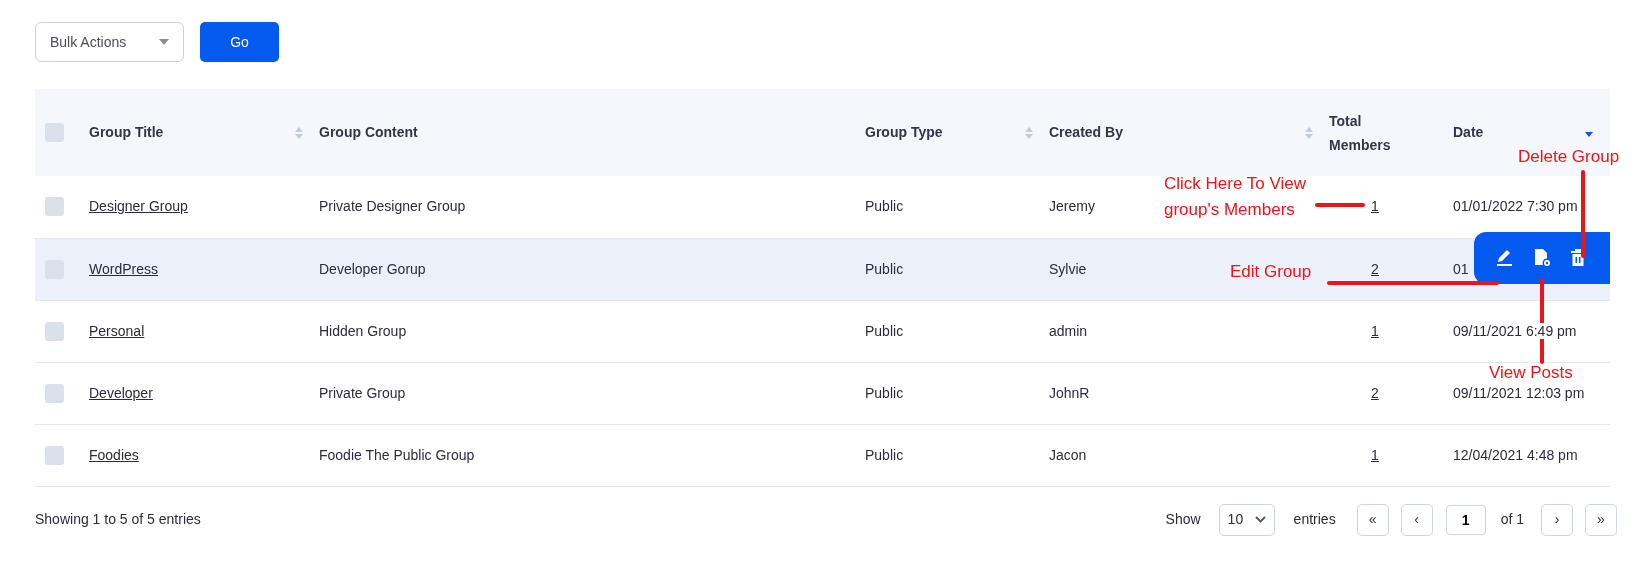  I want to click on go-button: Go, so click(239, 42).